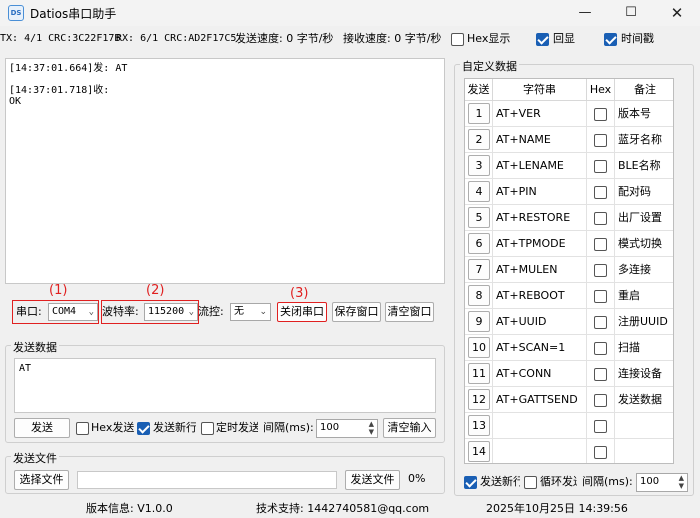  Describe the element at coordinates (631, 13) in the screenshot. I see `maximize-icon: ☐` at that location.